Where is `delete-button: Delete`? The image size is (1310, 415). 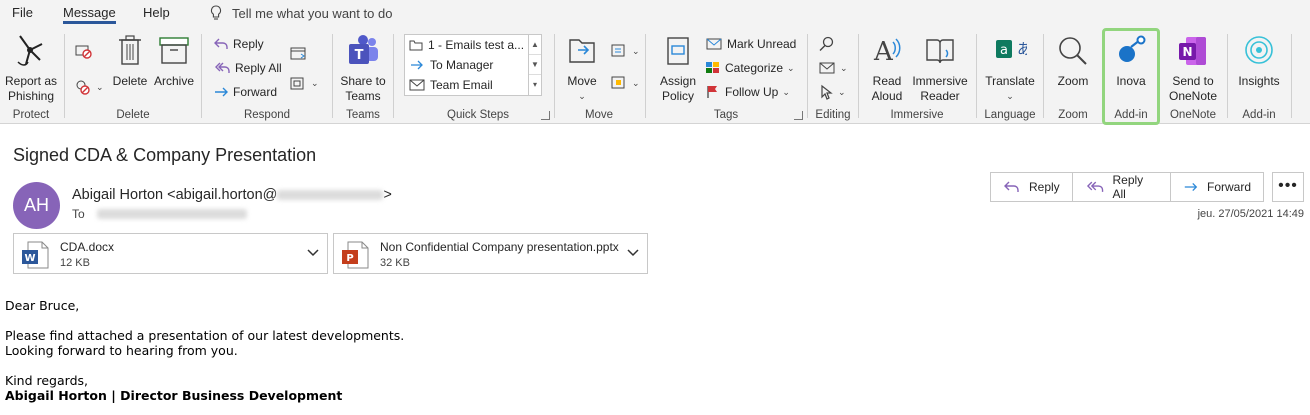 delete-button: Delete is located at coordinates (130, 60).